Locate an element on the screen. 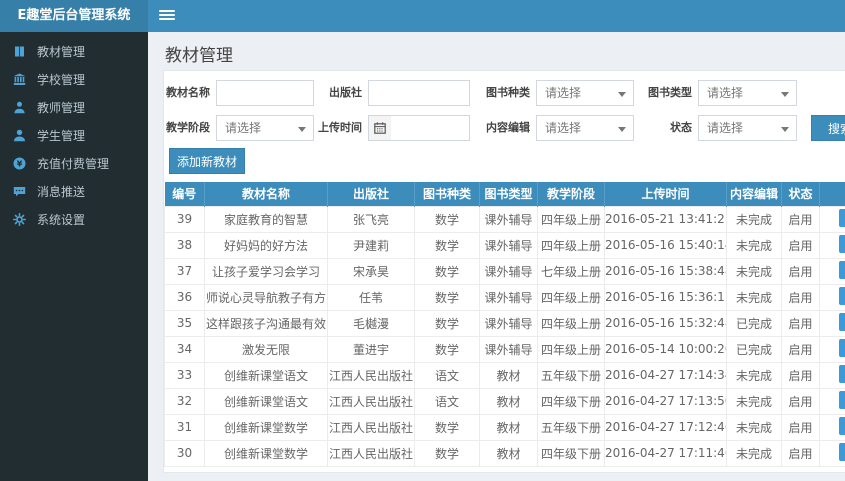  book-icon is located at coordinates (20, 51).